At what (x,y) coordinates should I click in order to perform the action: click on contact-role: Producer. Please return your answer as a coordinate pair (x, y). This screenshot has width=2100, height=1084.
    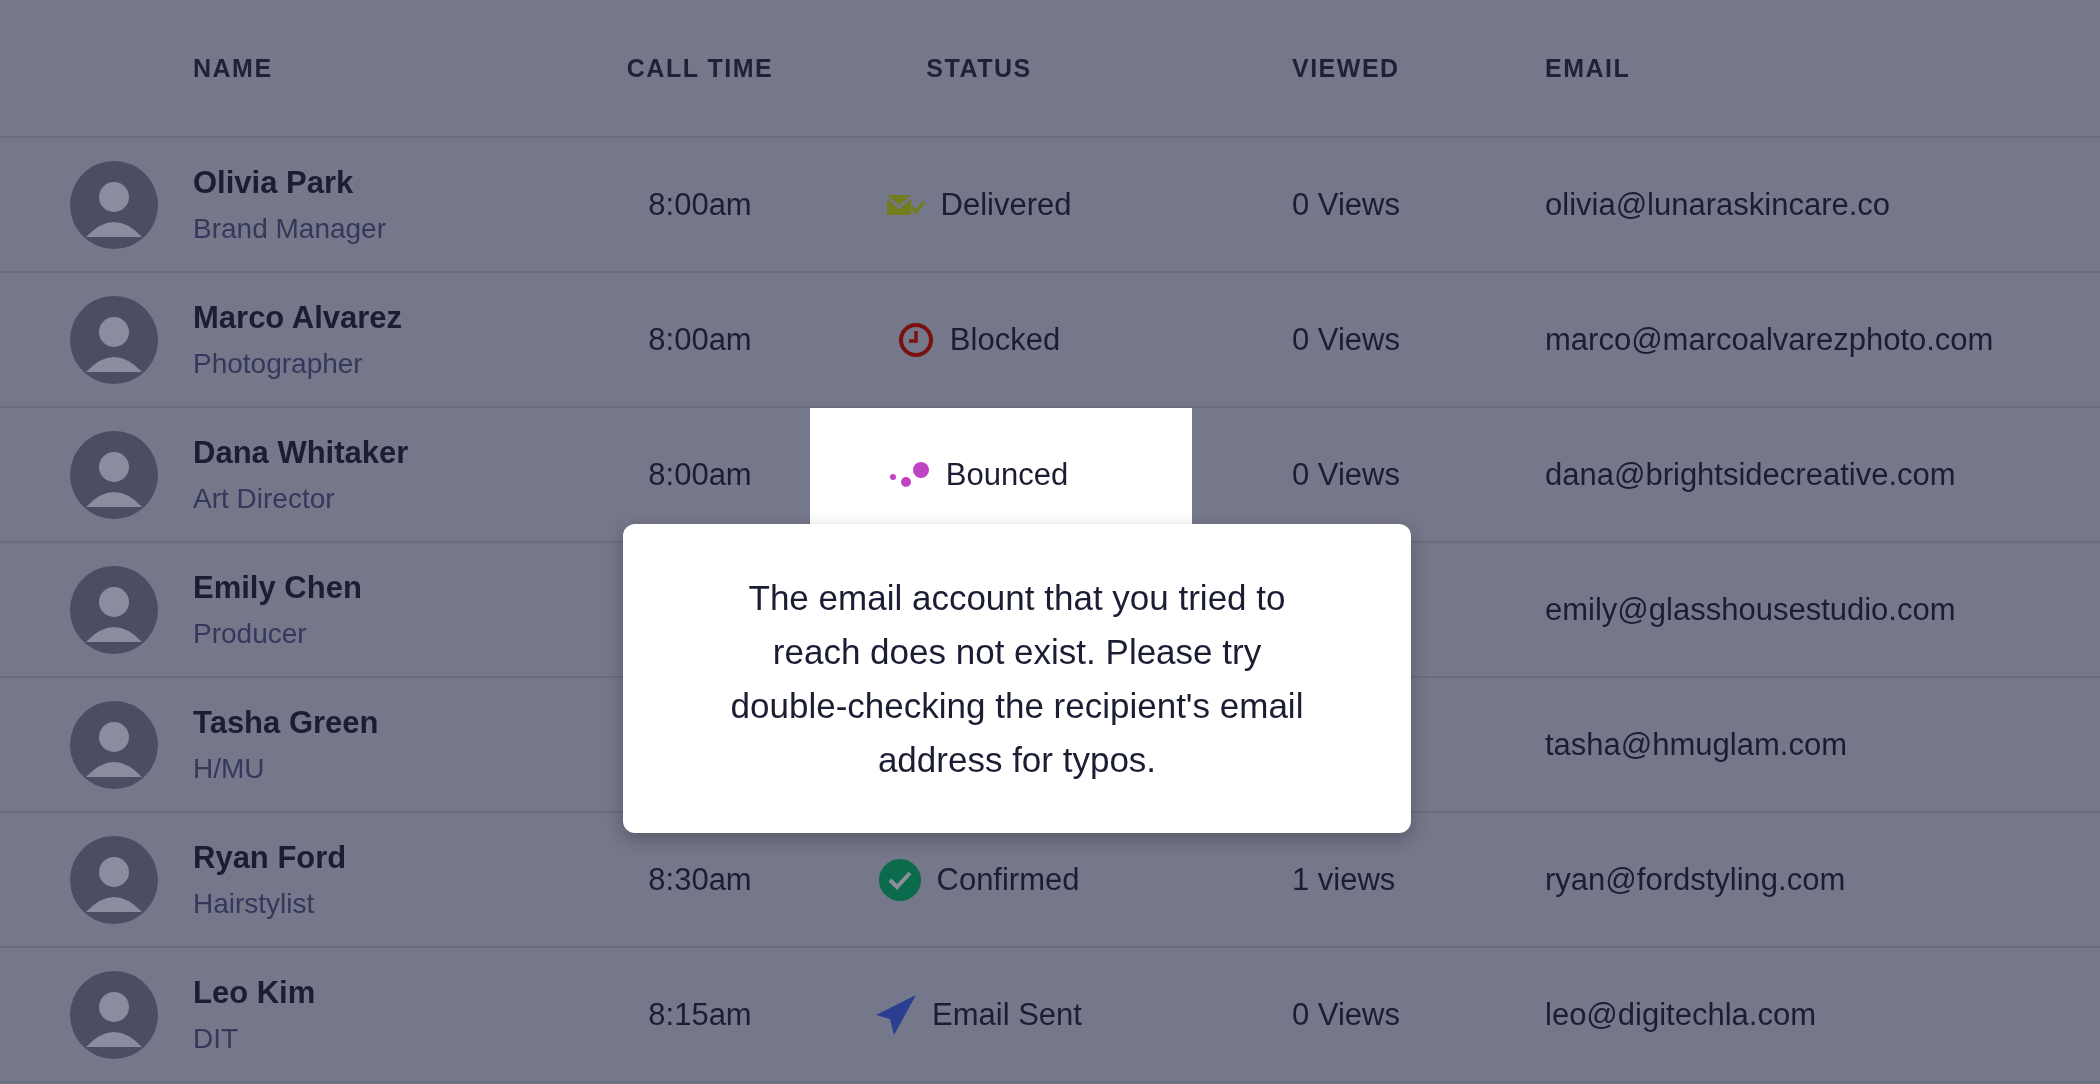
    Looking at the image, I should click on (250, 633).